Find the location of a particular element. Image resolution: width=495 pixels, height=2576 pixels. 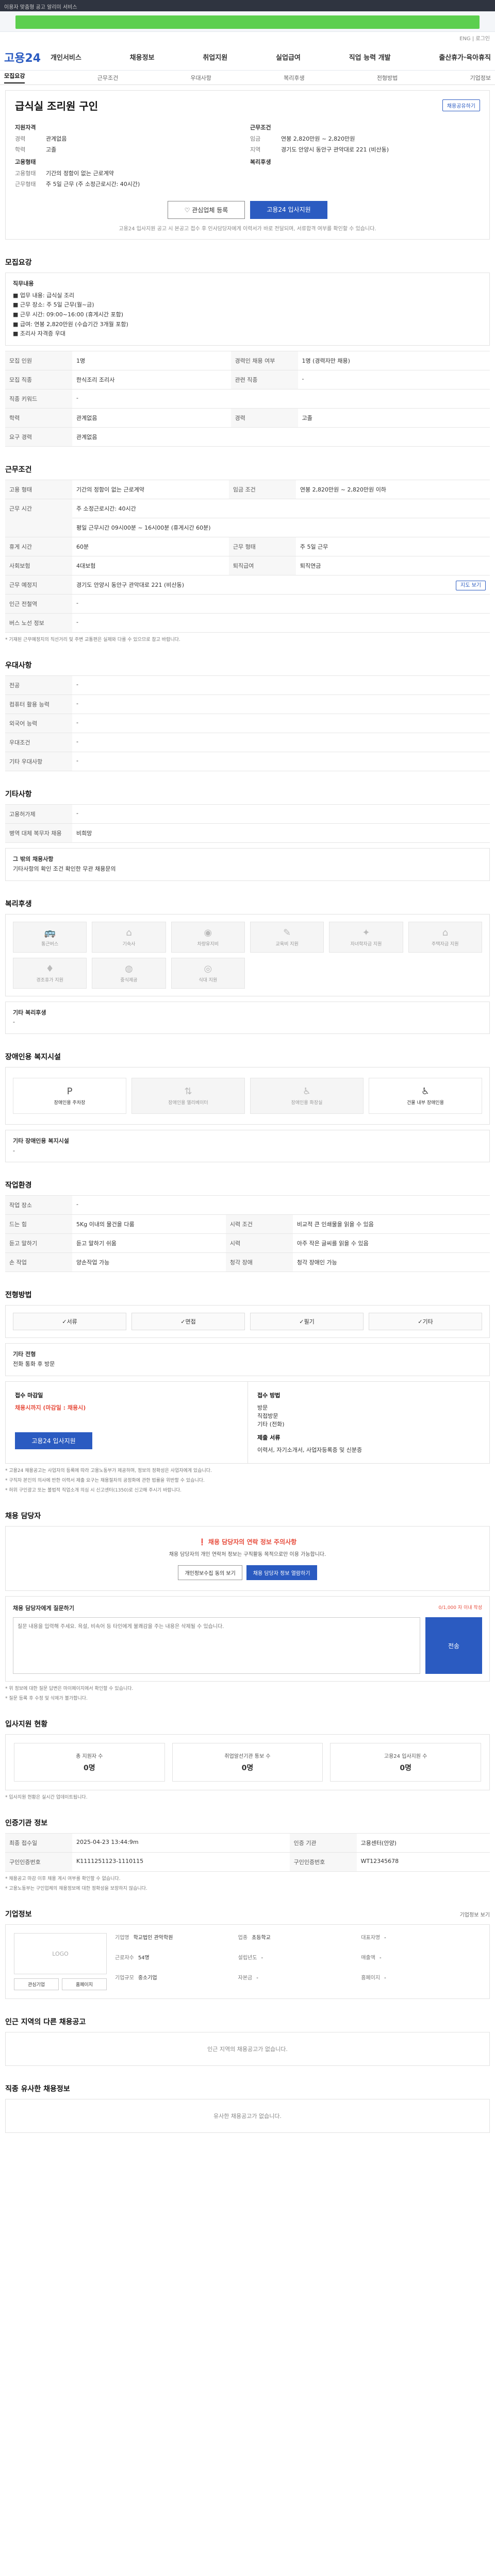

benefit-item: ◉ 차량유지비 is located at coordinates (208, 937).